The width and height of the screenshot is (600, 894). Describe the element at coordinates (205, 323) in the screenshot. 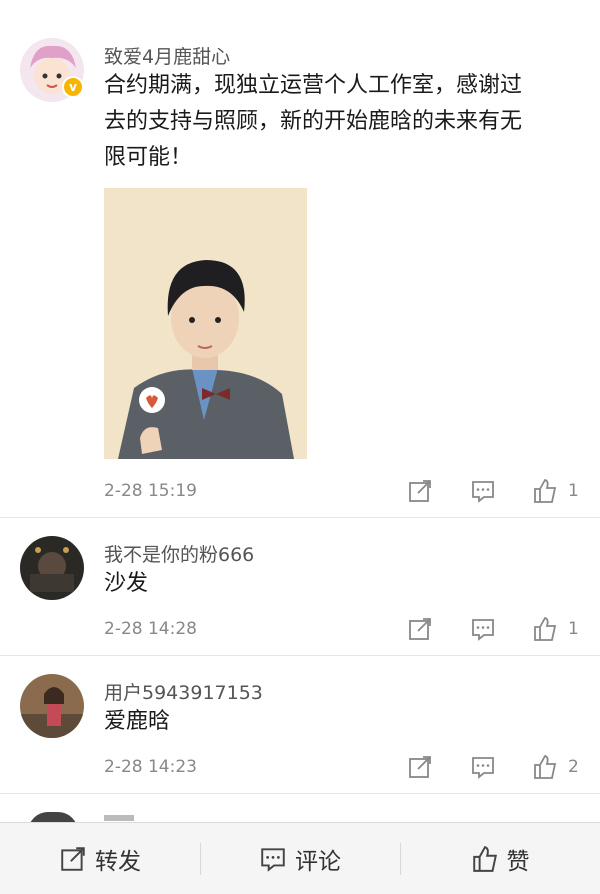

I see `post-photo` at that location.